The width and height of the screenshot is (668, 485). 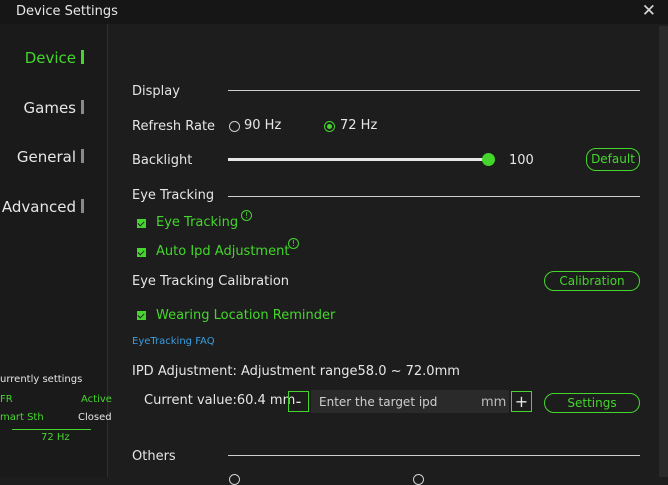 I want to click on backlight-value: 100, so click(x=521, y=160).